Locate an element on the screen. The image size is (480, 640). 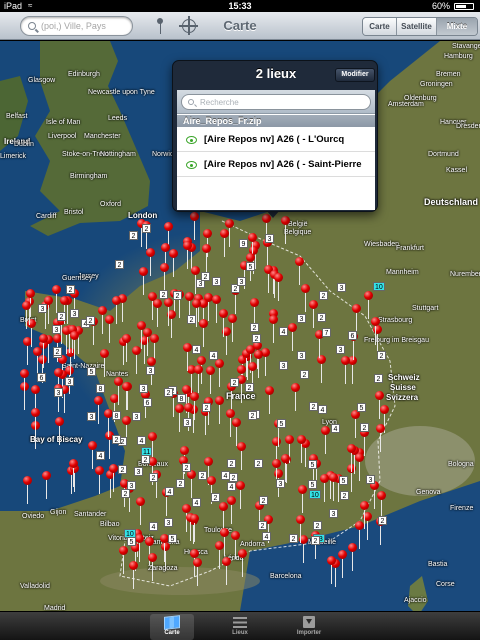
drop-pin-button is located at coordinates (160, 27).